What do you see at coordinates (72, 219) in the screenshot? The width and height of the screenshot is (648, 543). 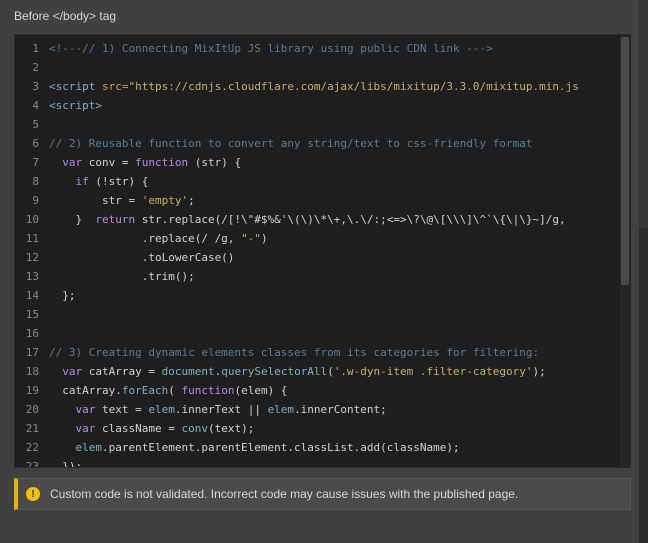 I see `code-token: }` at bounding box center [72, 219].